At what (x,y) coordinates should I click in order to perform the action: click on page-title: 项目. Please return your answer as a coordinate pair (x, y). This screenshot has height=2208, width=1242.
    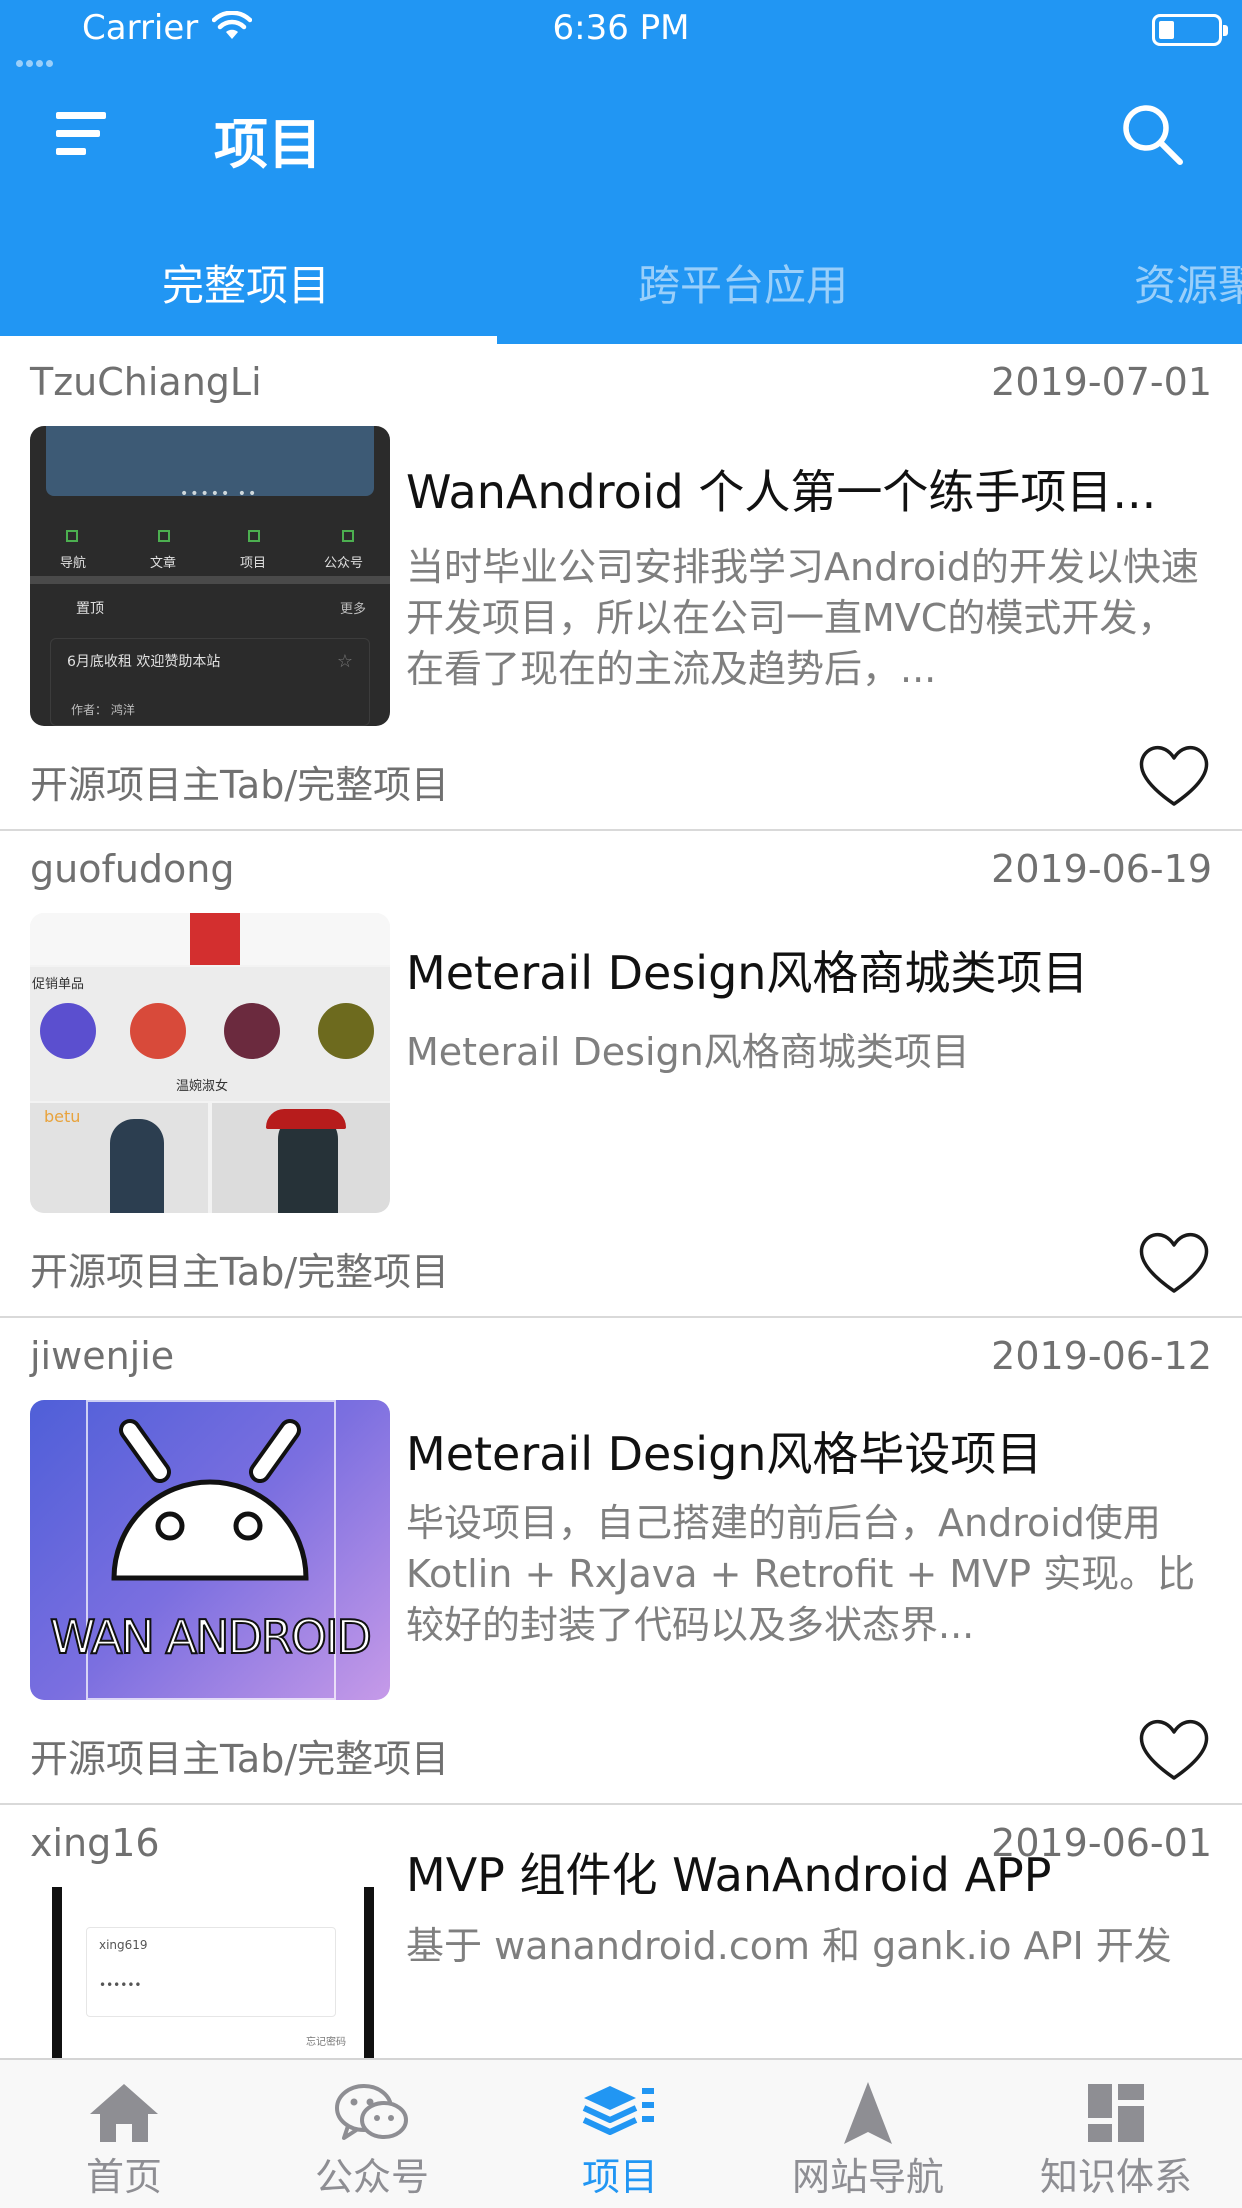
    Looking at the image, I should click on (268, 144).